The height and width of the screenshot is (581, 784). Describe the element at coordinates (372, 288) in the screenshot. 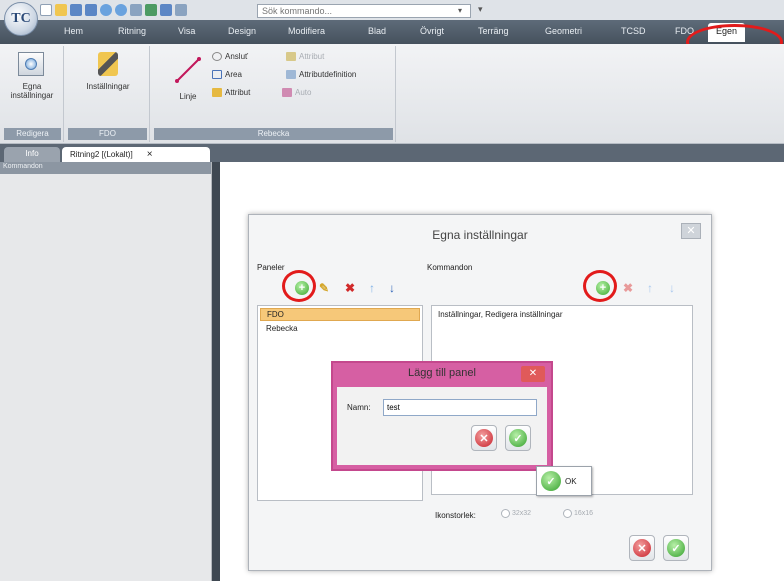

I see `move-panel-up-button: ↑` at that location.